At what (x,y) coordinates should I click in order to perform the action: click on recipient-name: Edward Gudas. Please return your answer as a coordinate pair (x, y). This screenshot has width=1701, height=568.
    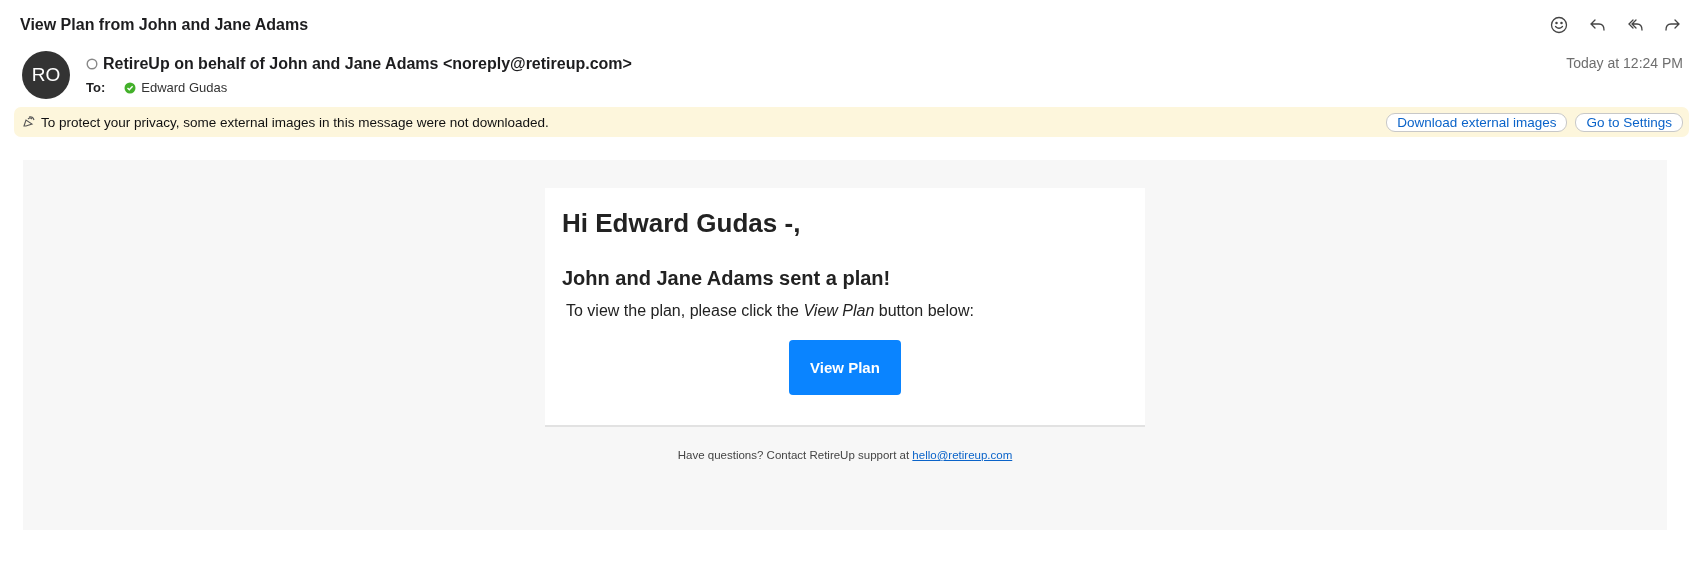
    Looking at the image, I should click on (184, 87).